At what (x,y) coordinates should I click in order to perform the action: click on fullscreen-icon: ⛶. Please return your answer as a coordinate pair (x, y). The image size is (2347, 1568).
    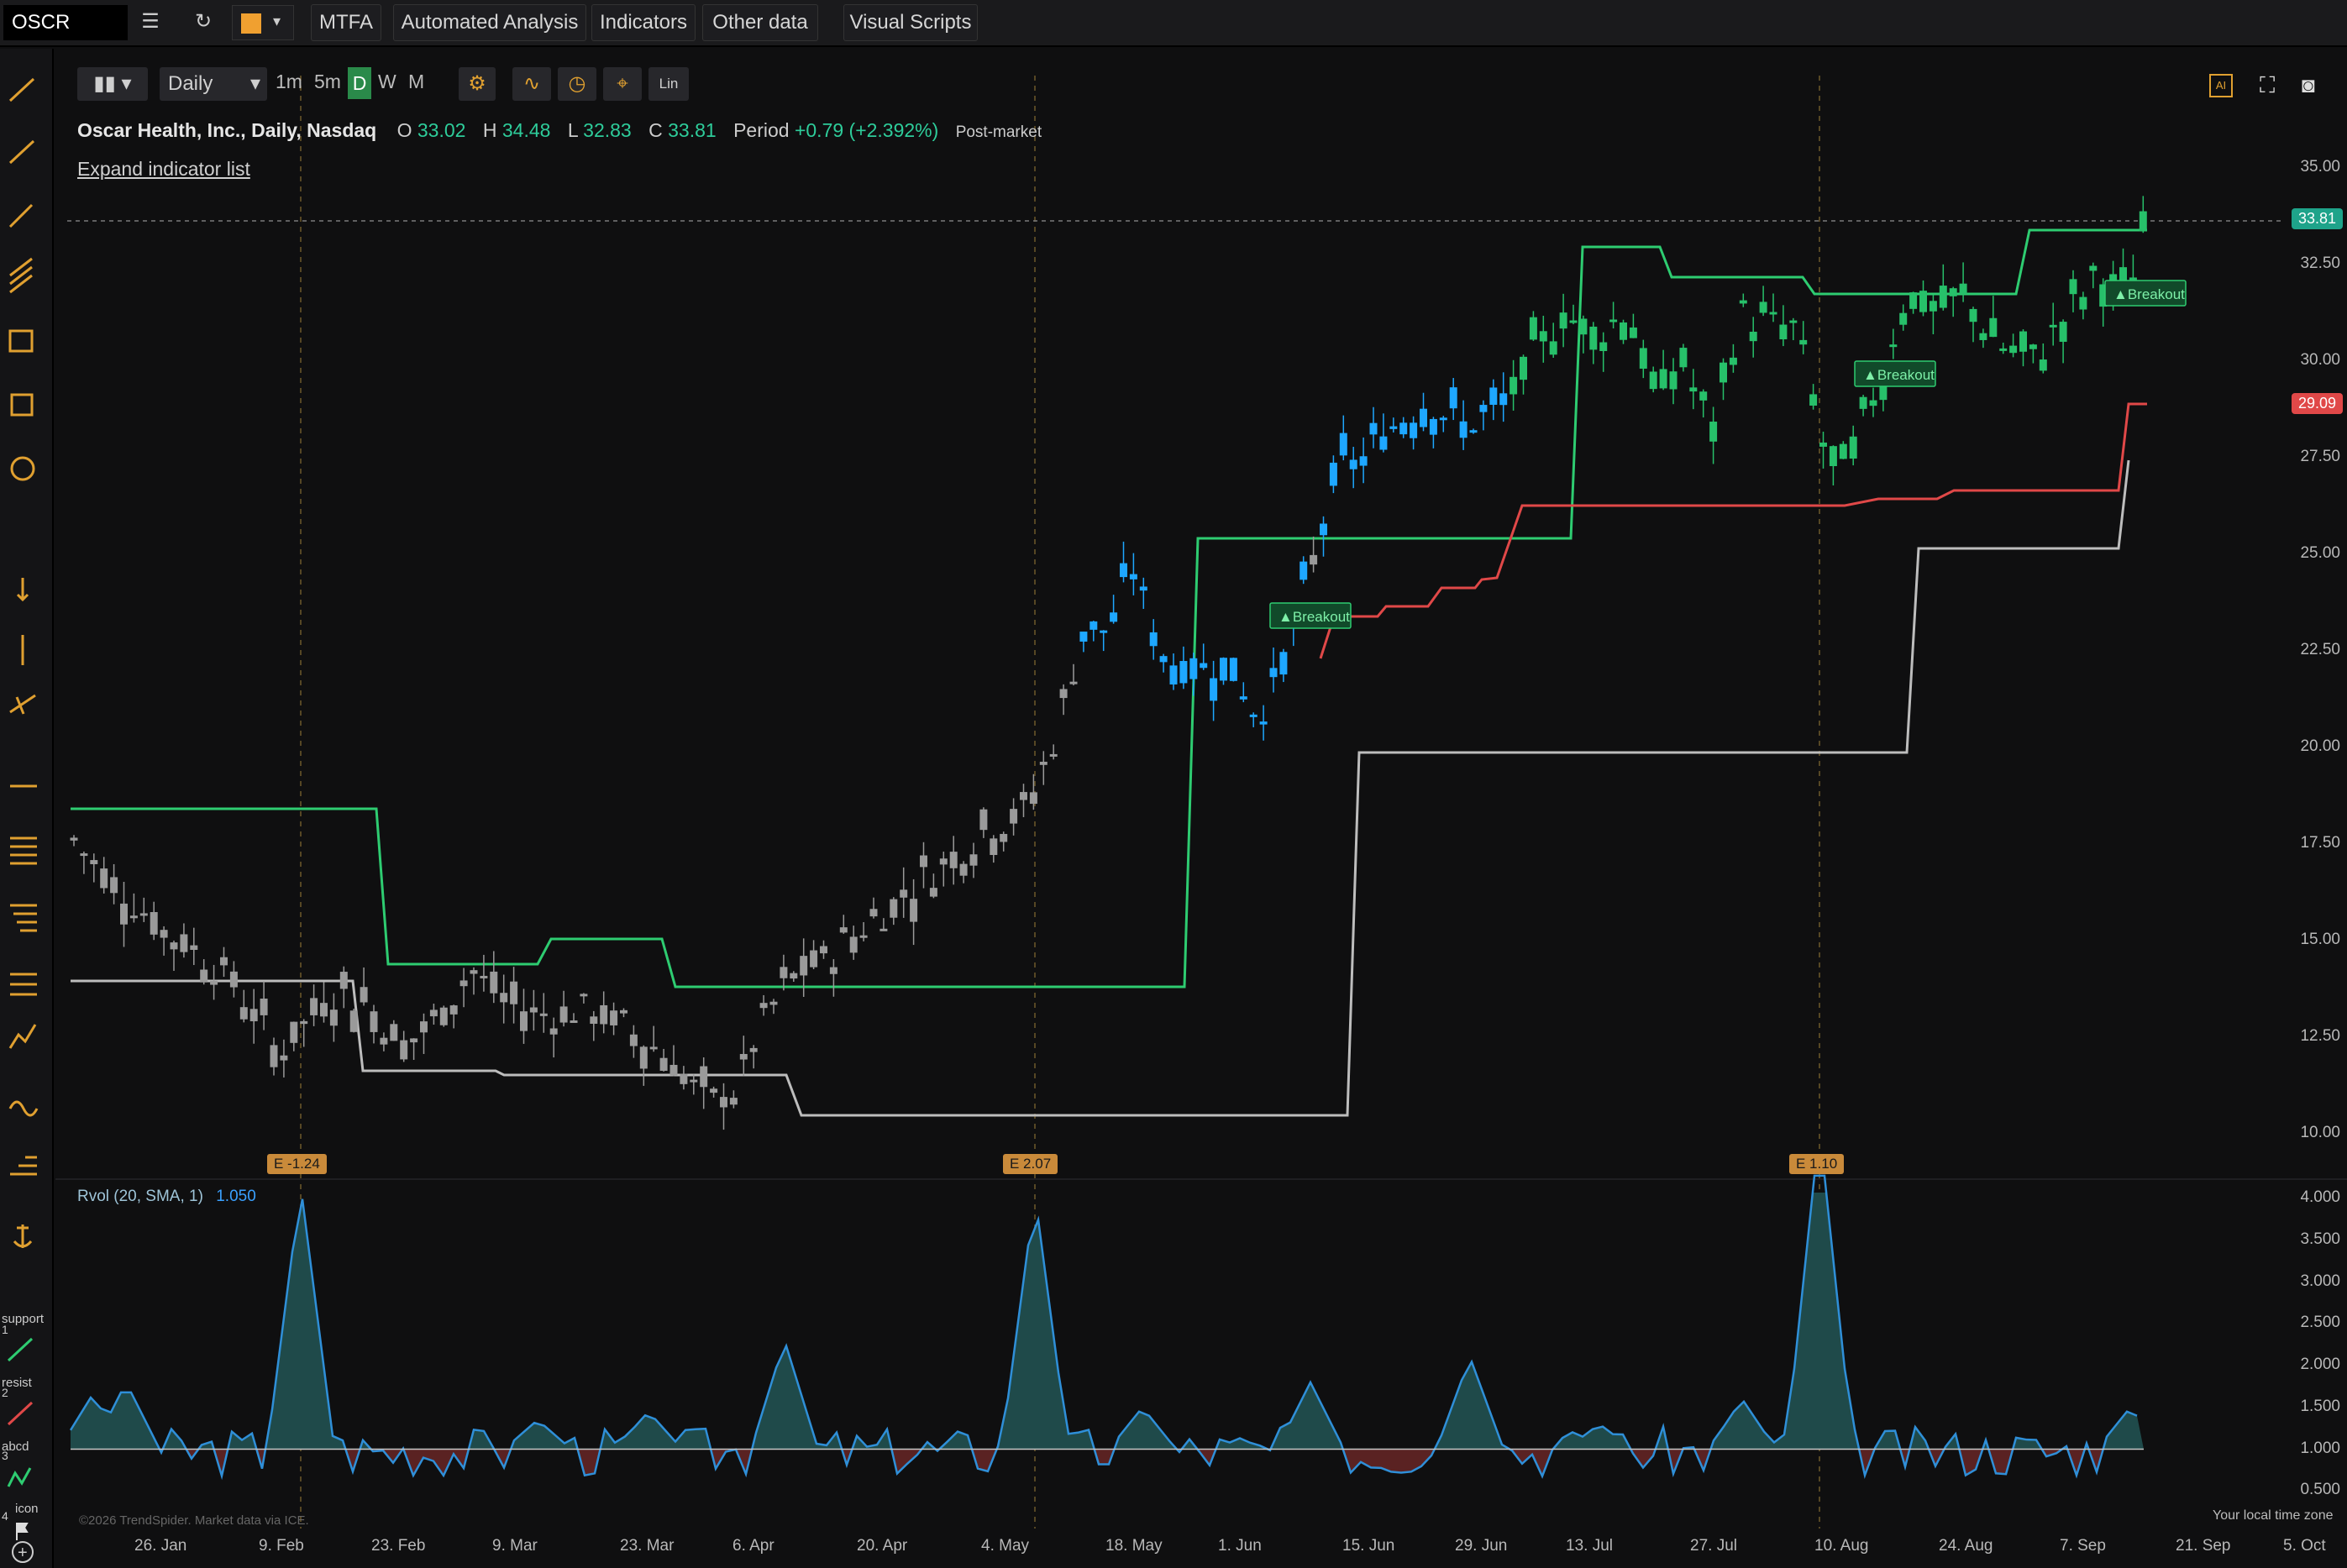
    Looking at the image, I should click on (2267, 85).